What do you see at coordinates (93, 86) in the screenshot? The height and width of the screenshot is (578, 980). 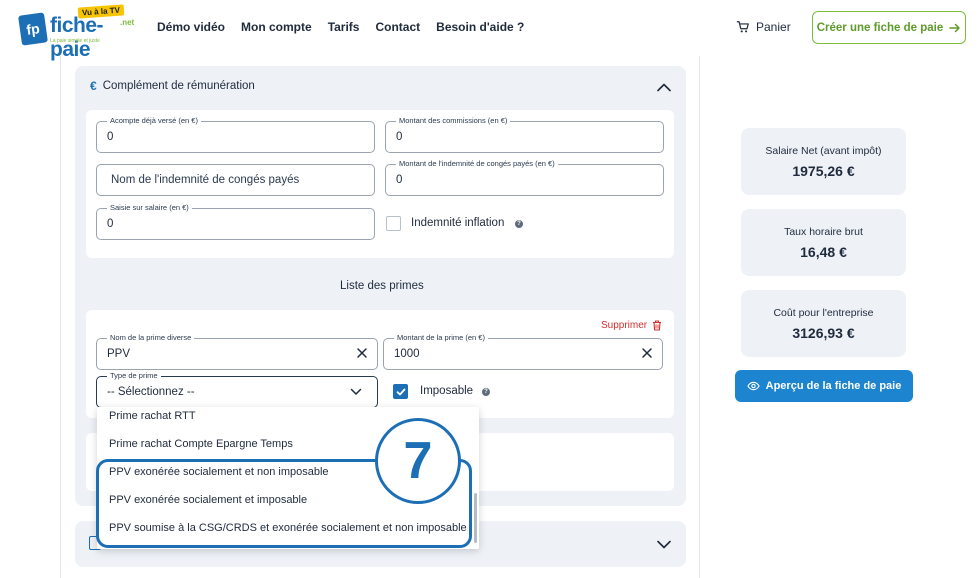 I see `euro-icon: €` at bounding box center [93, 86].